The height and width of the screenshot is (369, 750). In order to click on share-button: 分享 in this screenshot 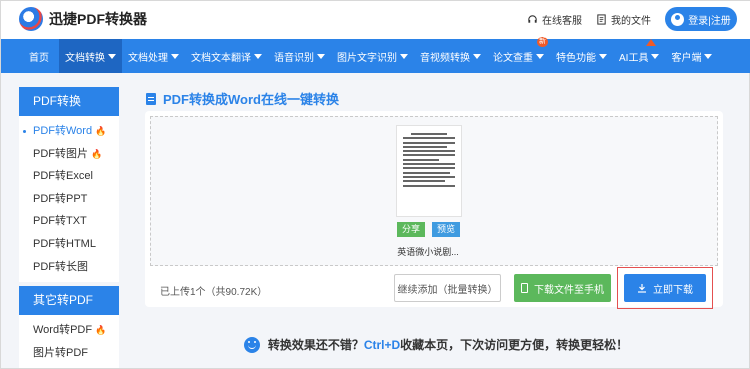, I will do `click(411, 229)`.